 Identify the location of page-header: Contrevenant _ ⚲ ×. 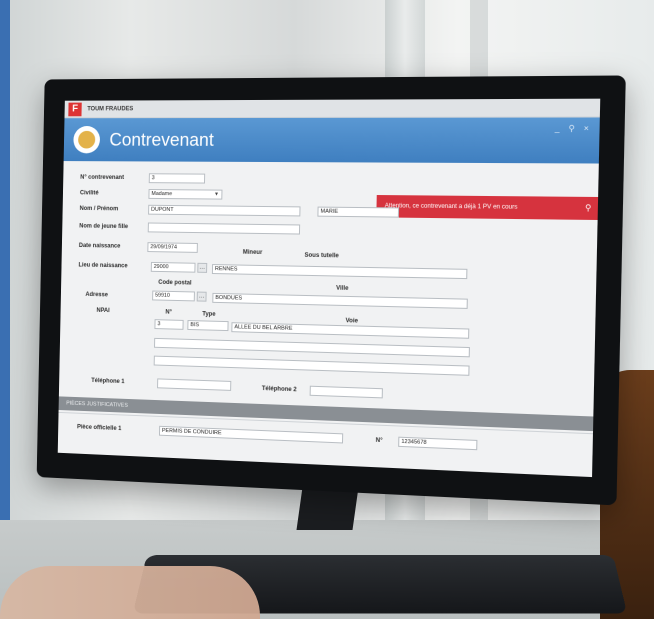
(332, 140).